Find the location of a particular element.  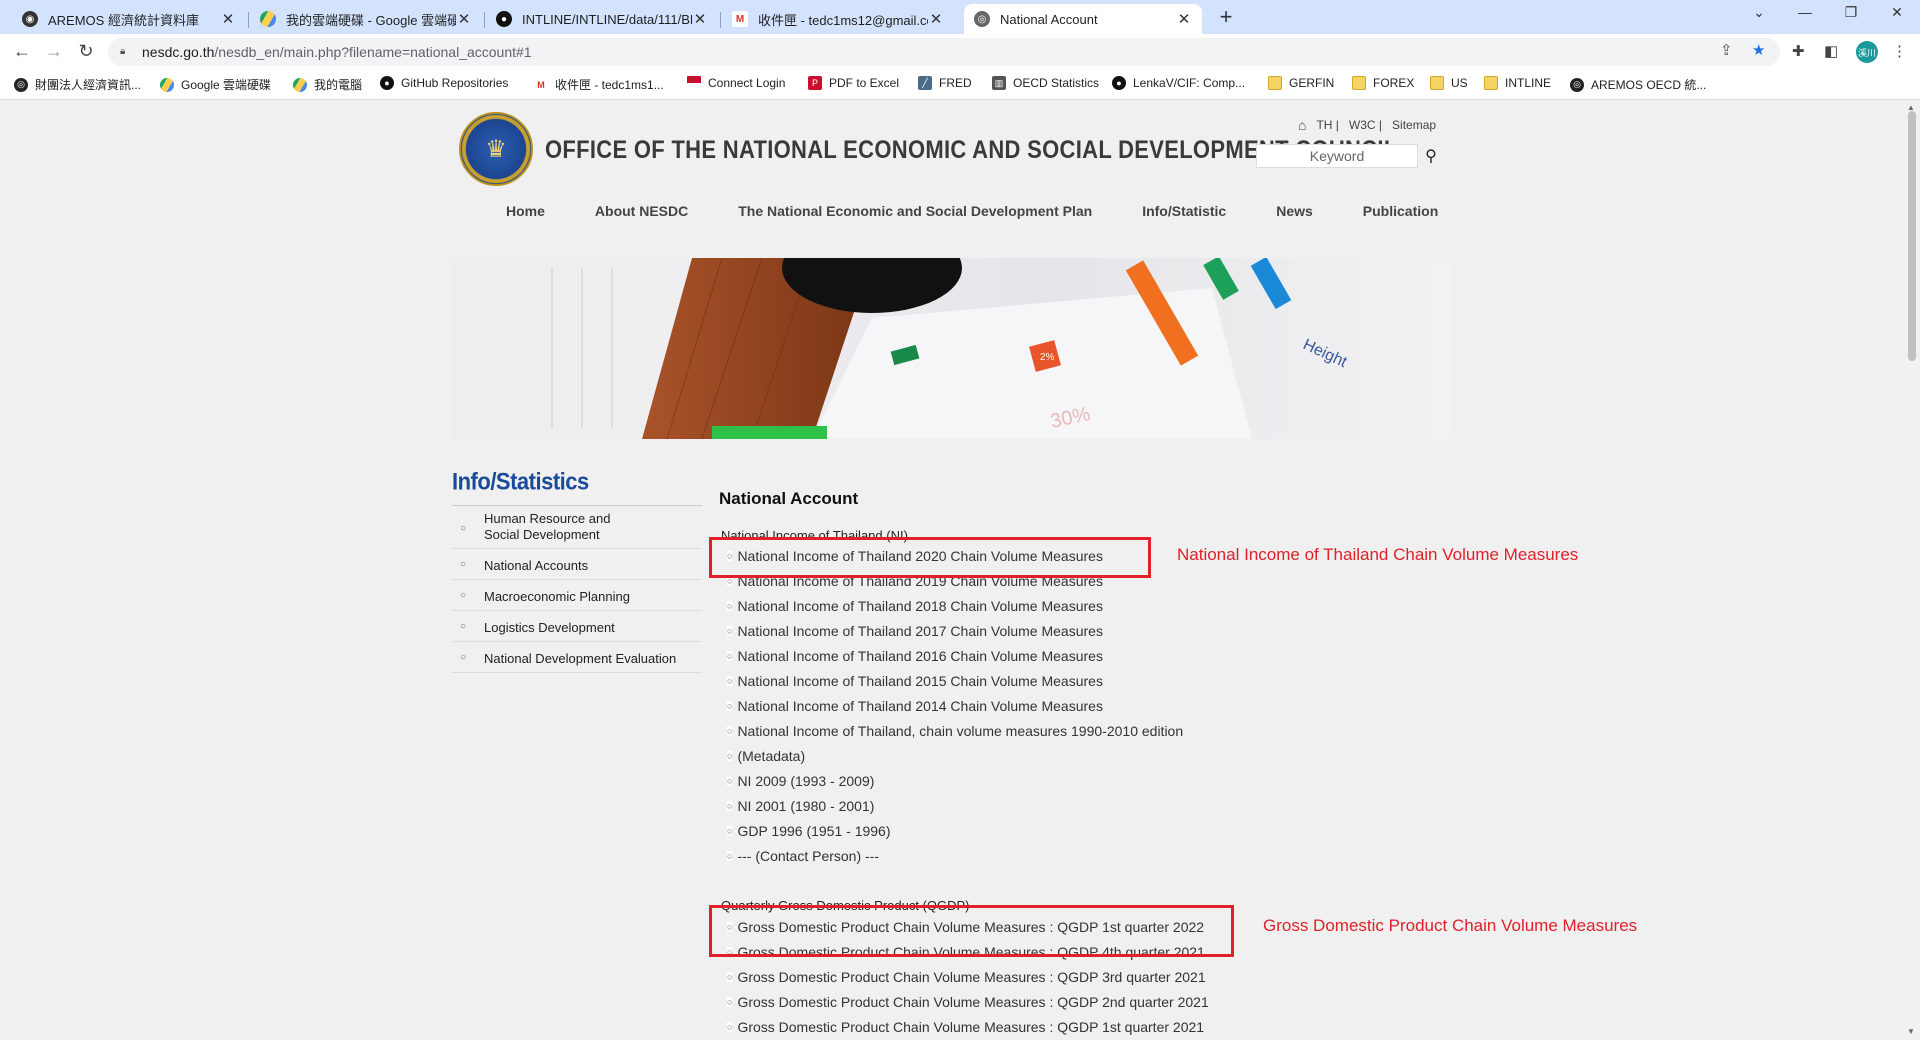

page-scrollbar: ▲ ▼ is located at coordinates (1912, 570).